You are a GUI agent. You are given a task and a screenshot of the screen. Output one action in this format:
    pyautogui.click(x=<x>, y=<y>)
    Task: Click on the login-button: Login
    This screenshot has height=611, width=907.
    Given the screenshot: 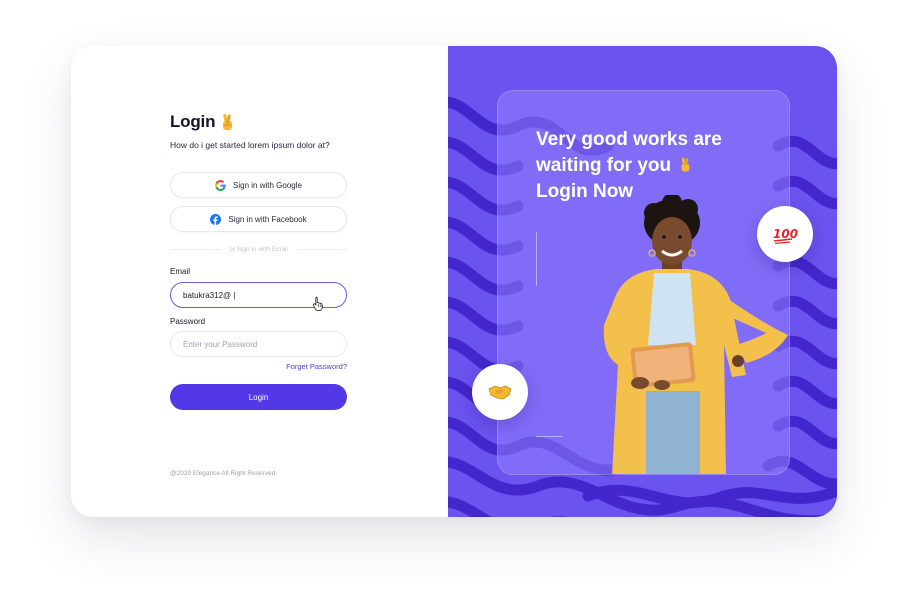 What is the action you would take?
    pyautogui.click(x=258, y=397)
    